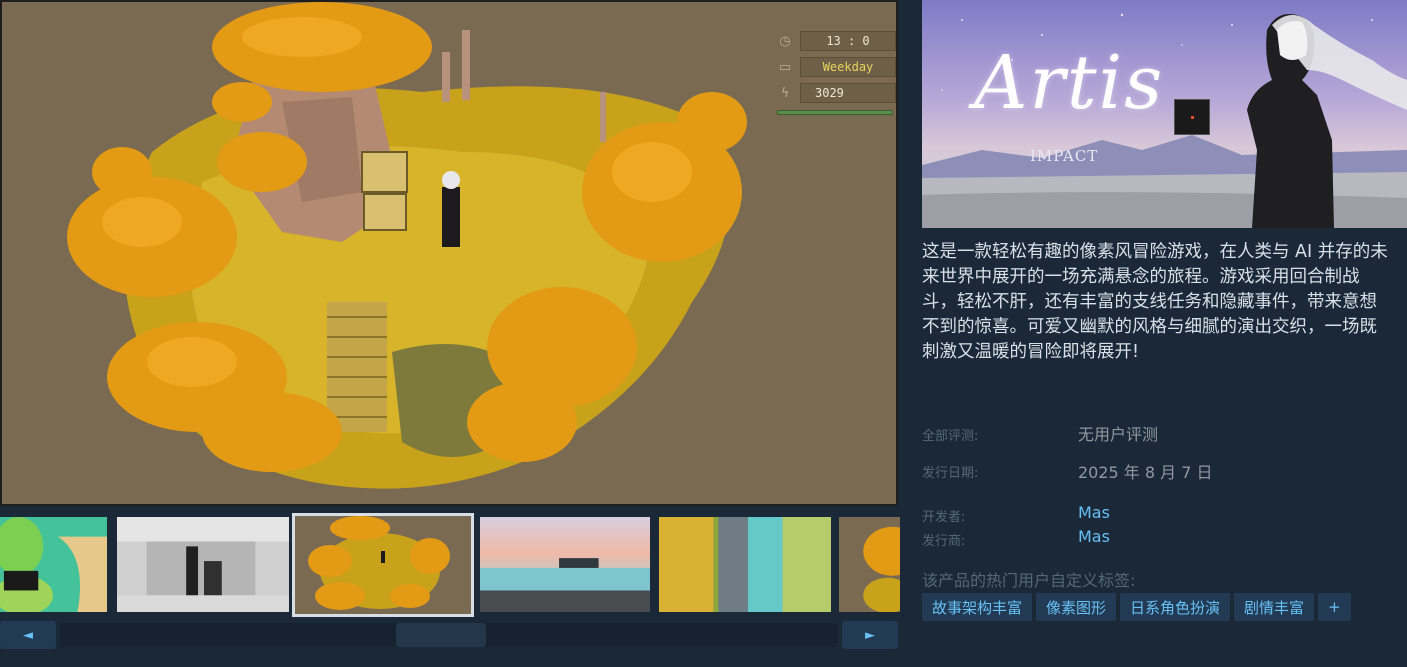 The height and width of the screenshot is (667, 1407). Describe the element at coordinates (785, 67) in the screenshot. I see `calendar-icon: ▭` at that location.